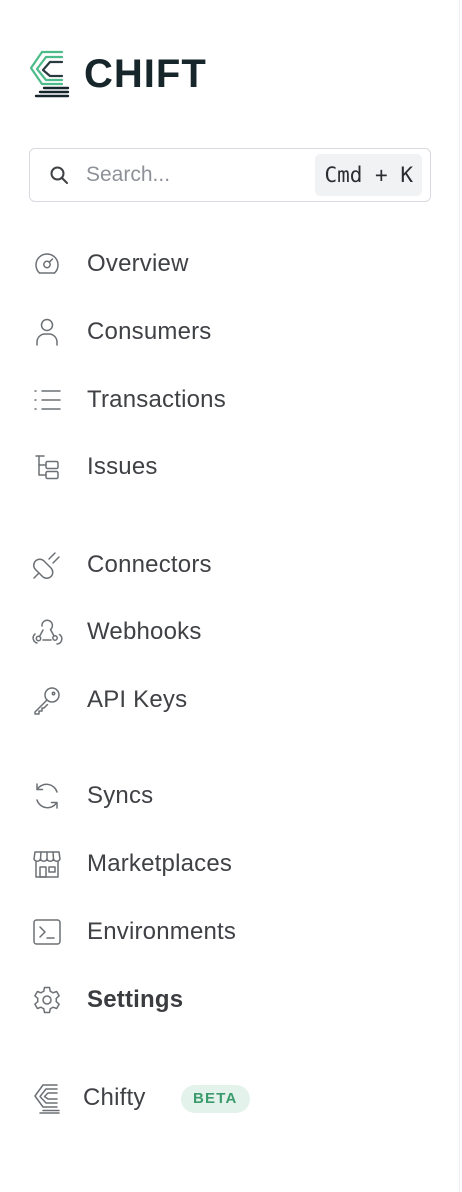 Image resolution: width=462 pixels, height=1192 pixels. I want to click on refresh-icon, so click(47, 796).